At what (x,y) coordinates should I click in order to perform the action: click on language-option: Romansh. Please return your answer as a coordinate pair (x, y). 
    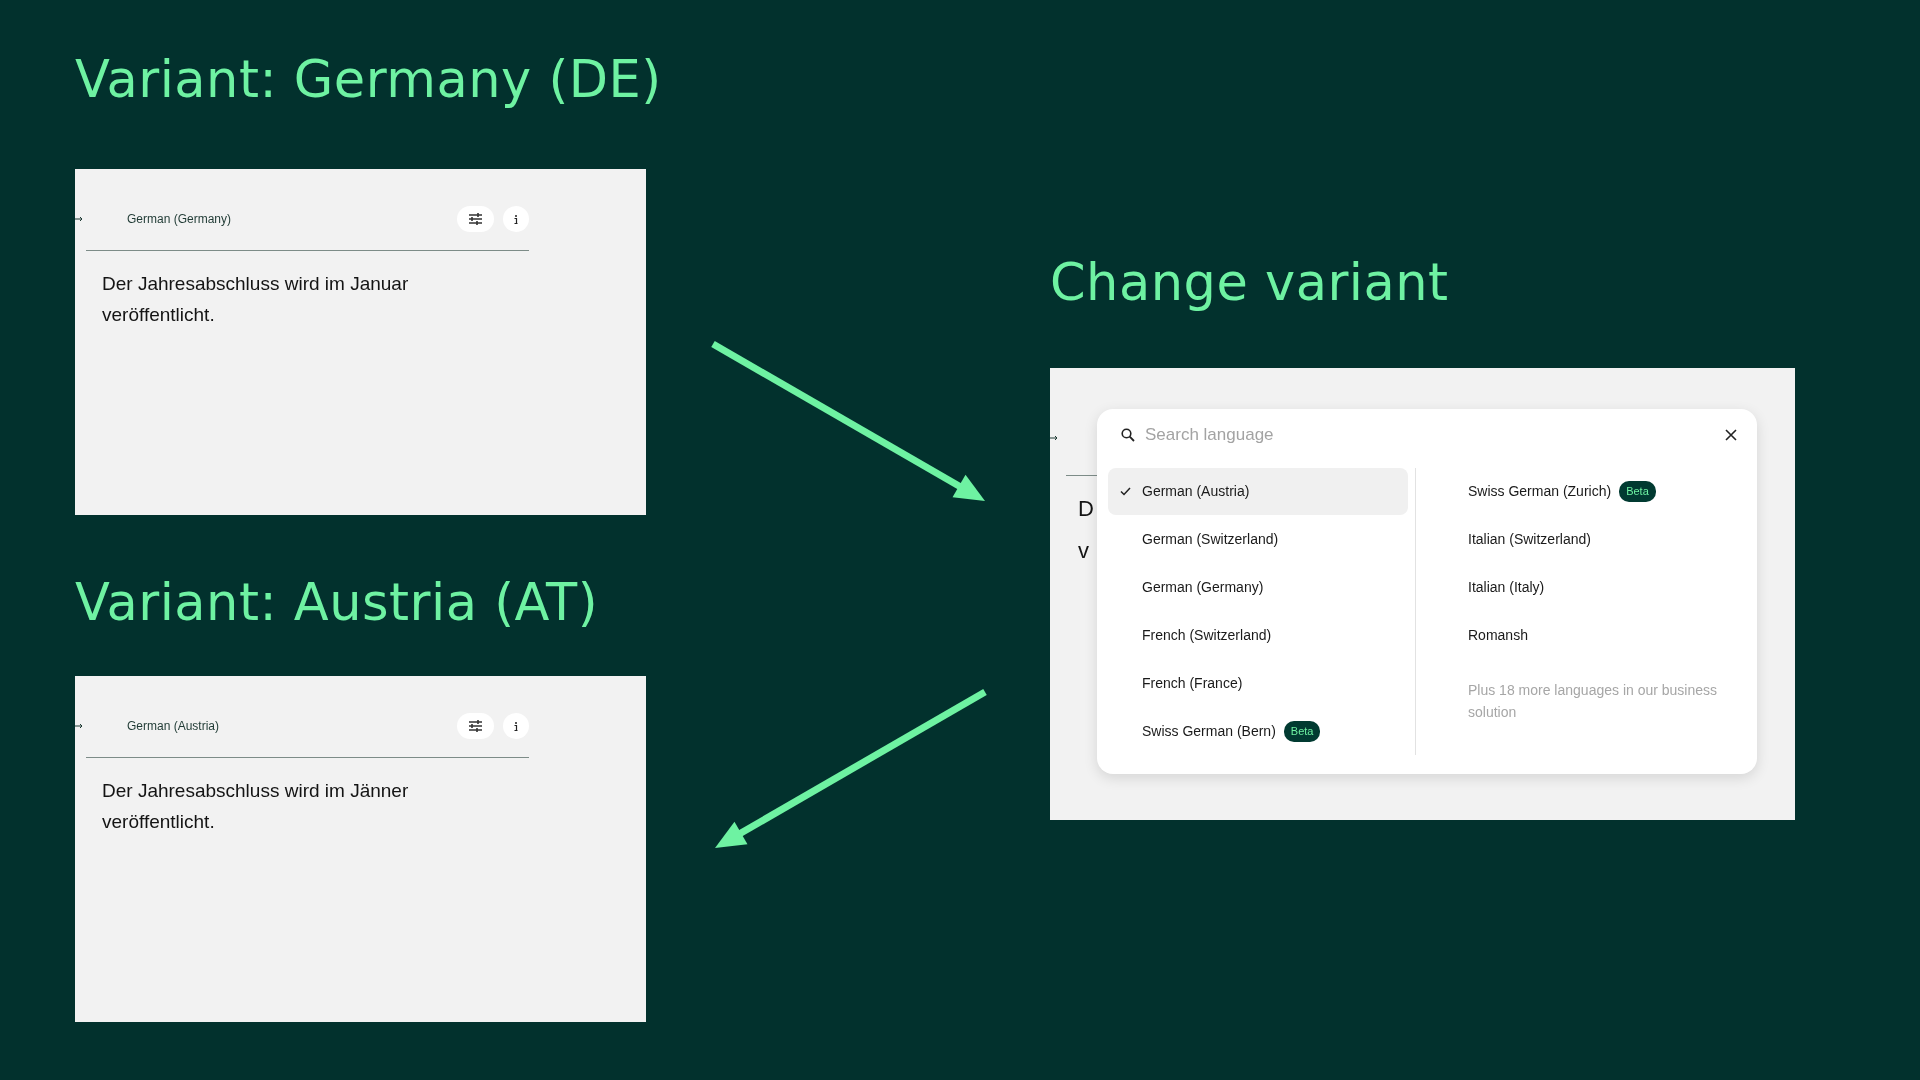
    Looking at the image, I should click on (1603, 635).